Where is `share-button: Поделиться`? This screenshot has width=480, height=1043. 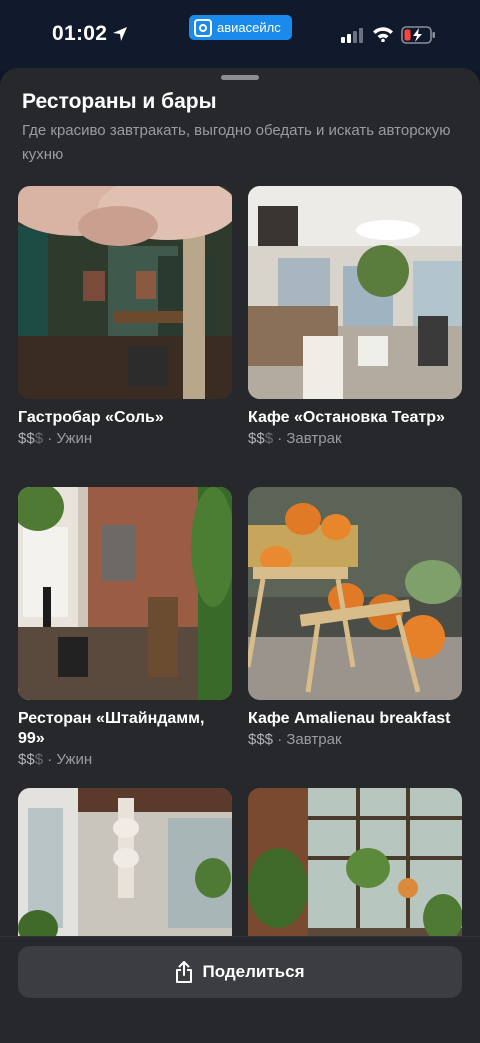
share-button: Поделиться is located at coordinates (240, 972).